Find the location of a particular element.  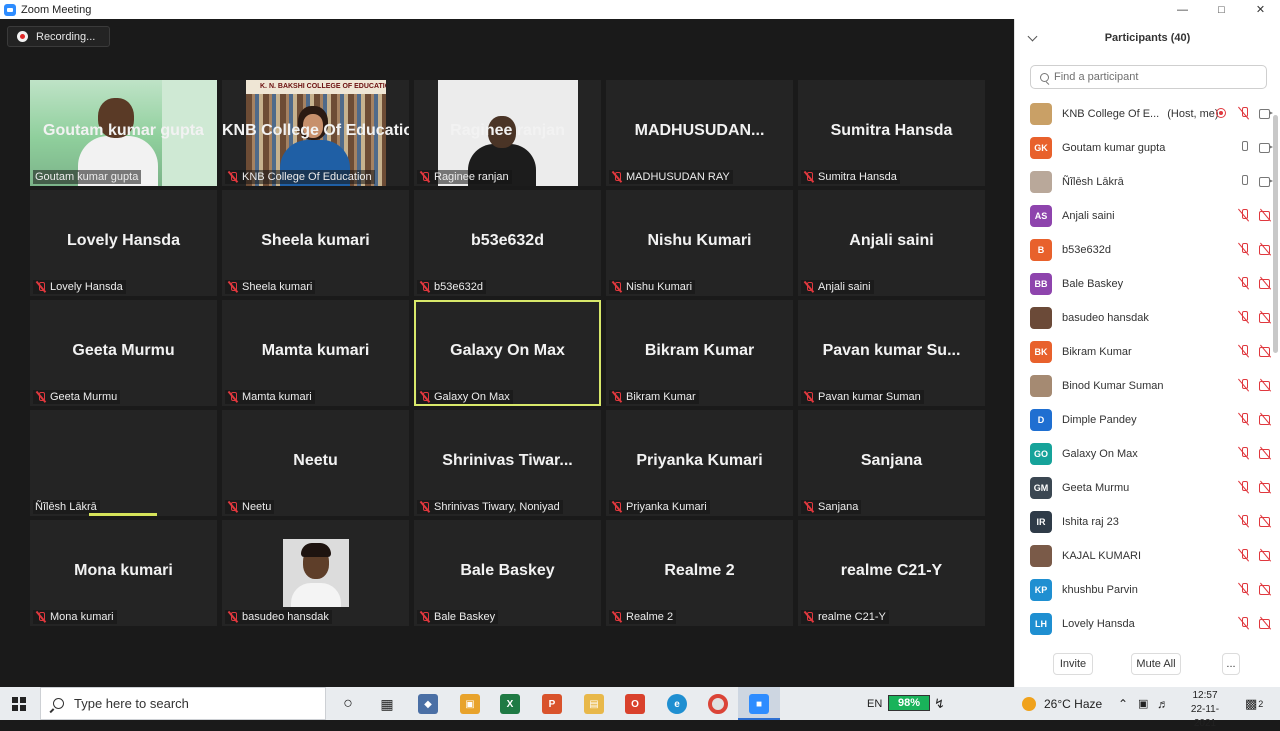

participant-row: KP khushbu Parvin is located at coordinates (1144, 590).